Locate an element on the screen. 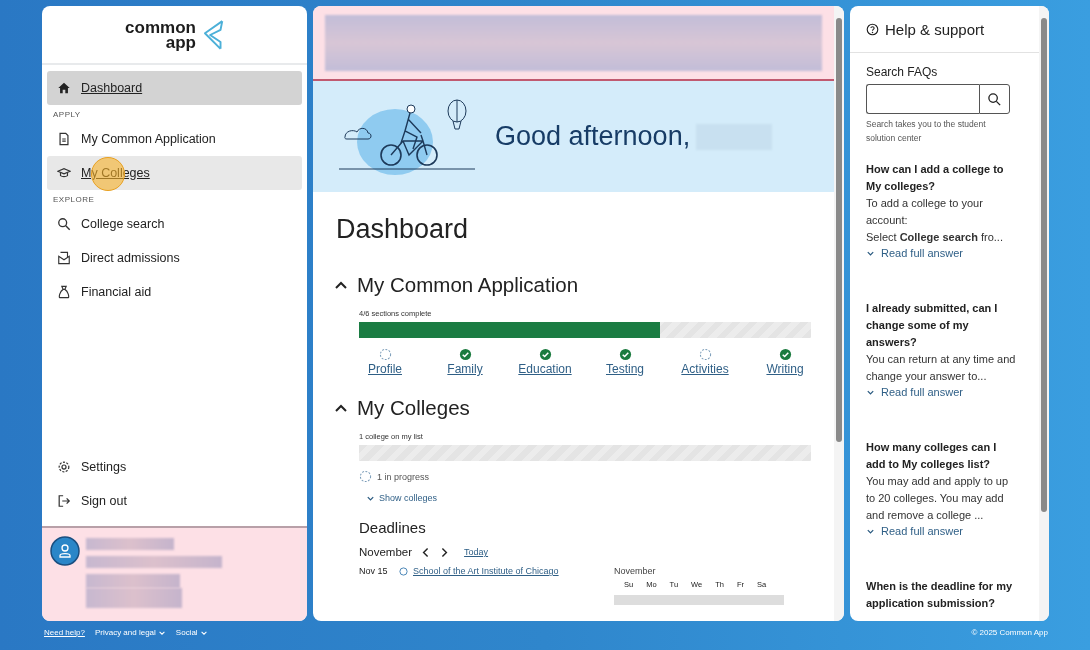  hint-text: Search takes you to the student solution center is located at coordinates (926, 131).